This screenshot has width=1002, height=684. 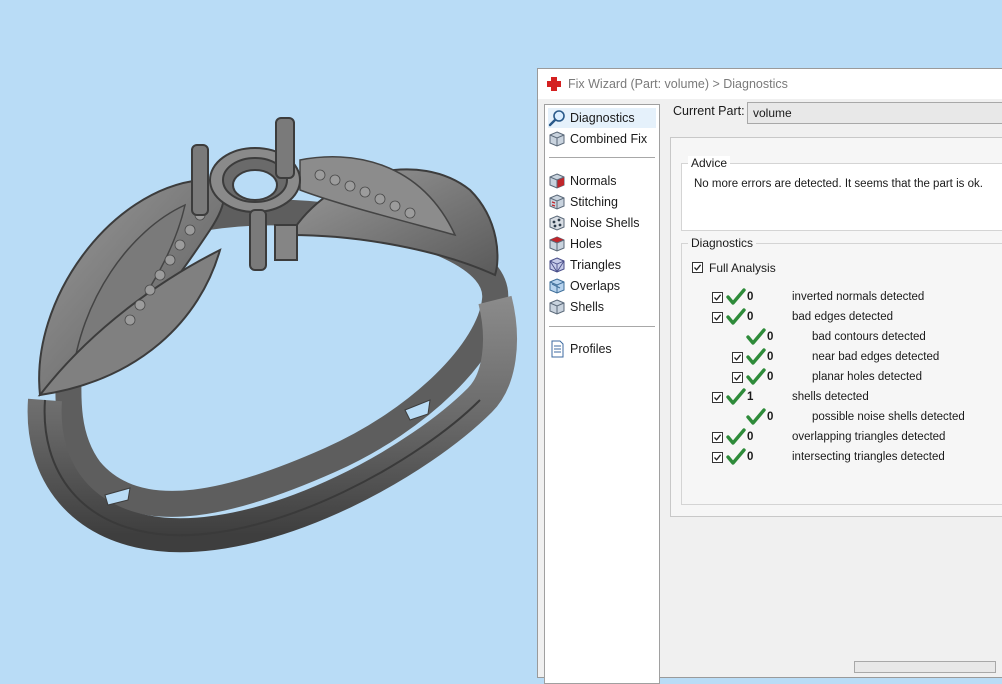 What do you see at coordinates (830, 397) in the screenshot?
I see `diagnostic-label: shells detected` at bounding box center [830, 397].